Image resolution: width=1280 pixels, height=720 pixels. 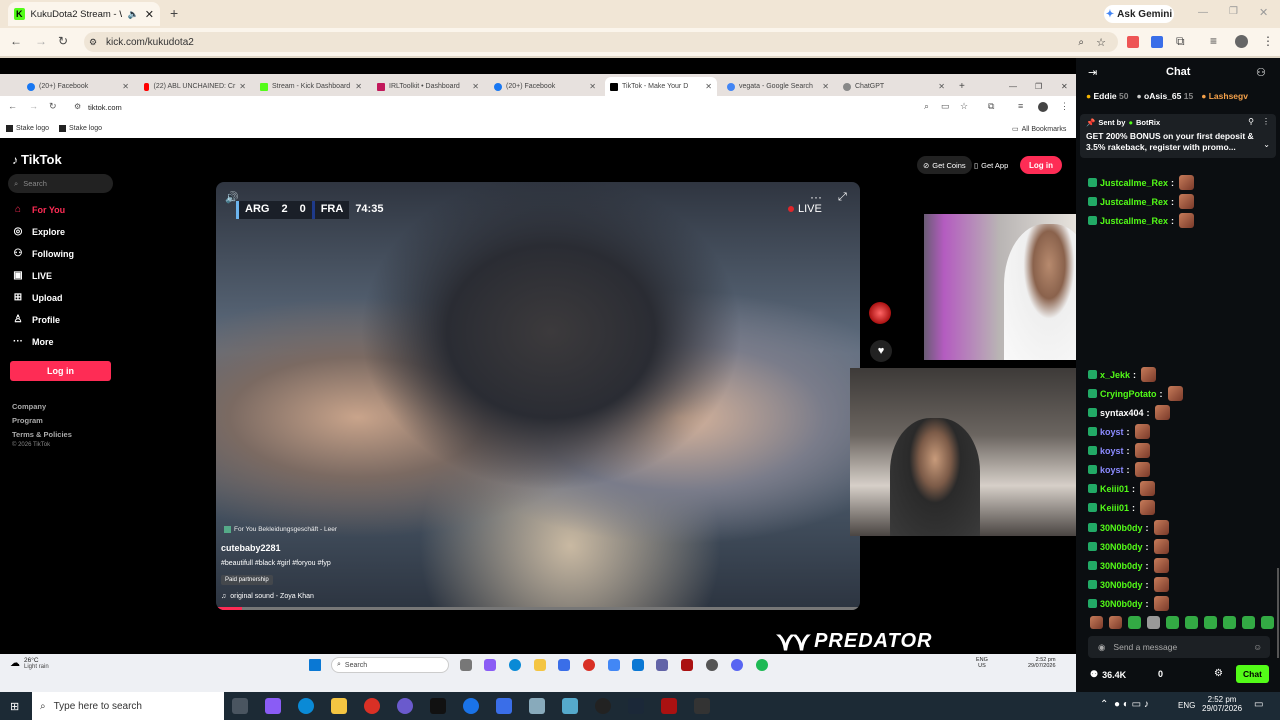 I want to click on header-login-button: Log in, so click(x=1041, y=165).